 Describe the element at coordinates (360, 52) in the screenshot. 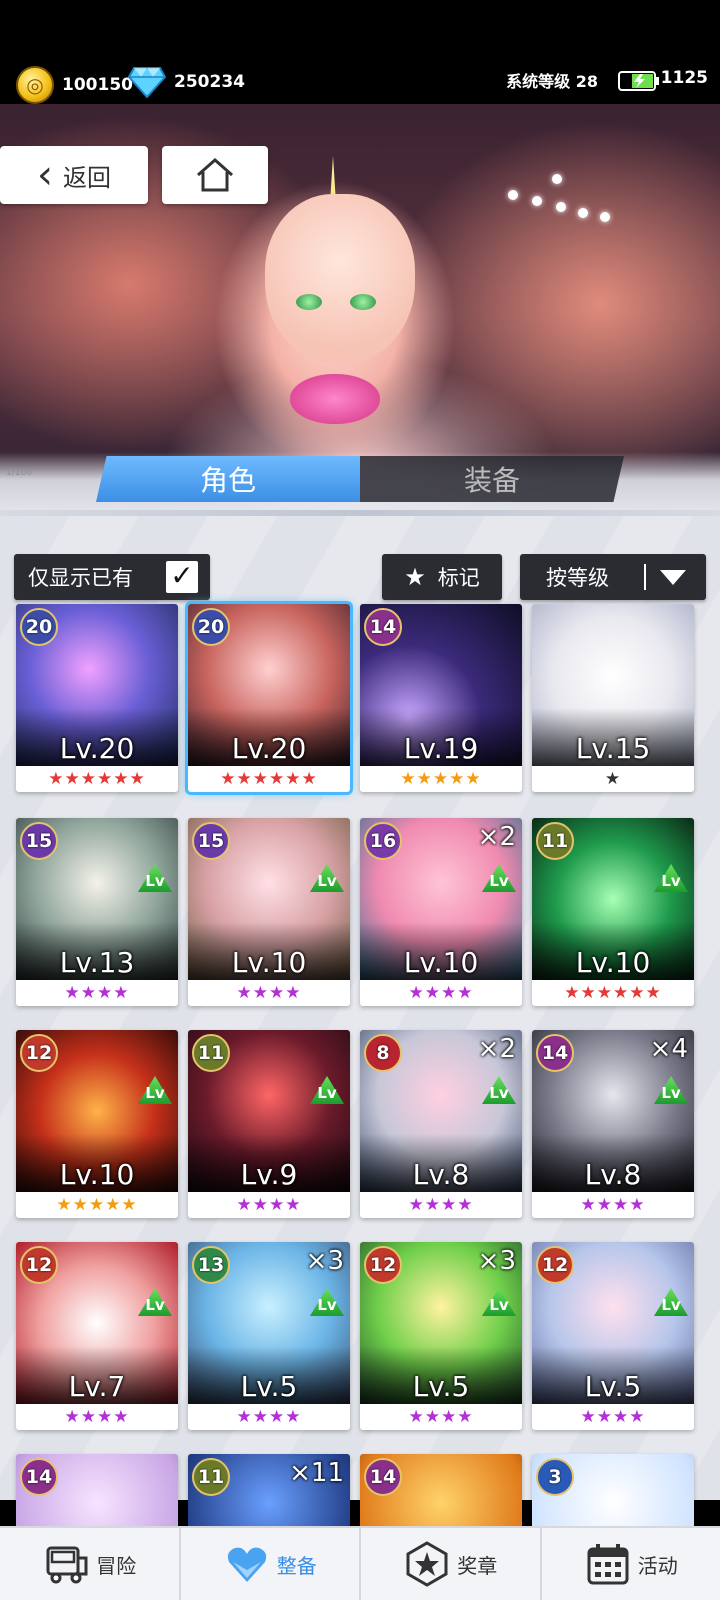

I see `status-bar: ◎ 100150 250234 系统等级 28 1125` at that location.